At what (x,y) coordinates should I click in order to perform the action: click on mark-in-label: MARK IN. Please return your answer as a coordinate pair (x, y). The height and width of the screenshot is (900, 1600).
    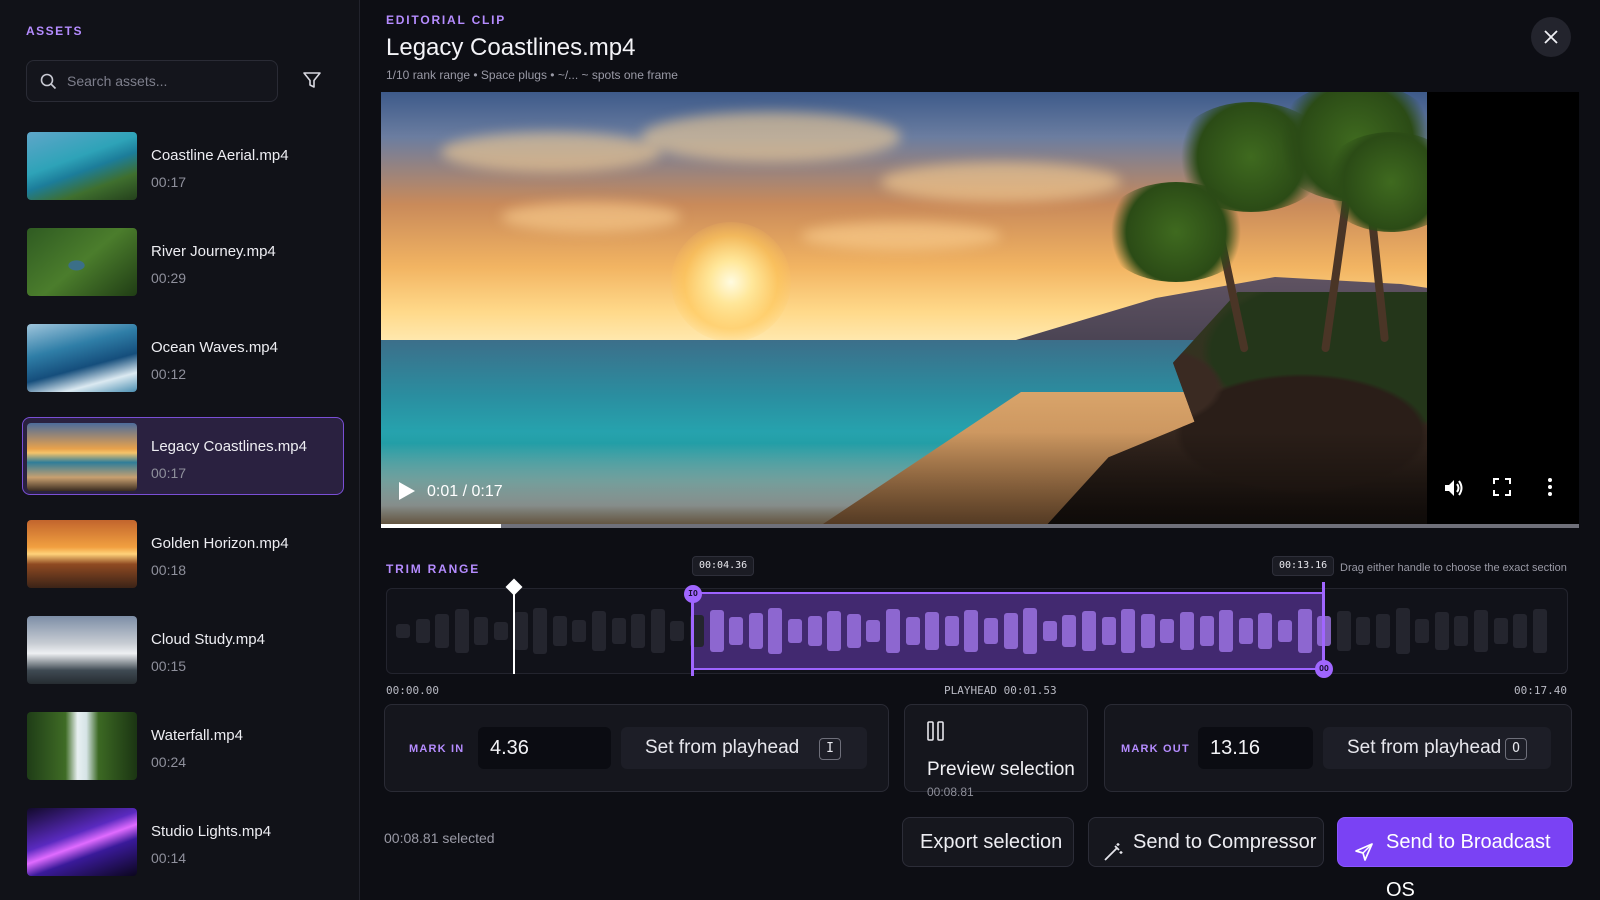
    Looking at the image, I should click on (437, 749).